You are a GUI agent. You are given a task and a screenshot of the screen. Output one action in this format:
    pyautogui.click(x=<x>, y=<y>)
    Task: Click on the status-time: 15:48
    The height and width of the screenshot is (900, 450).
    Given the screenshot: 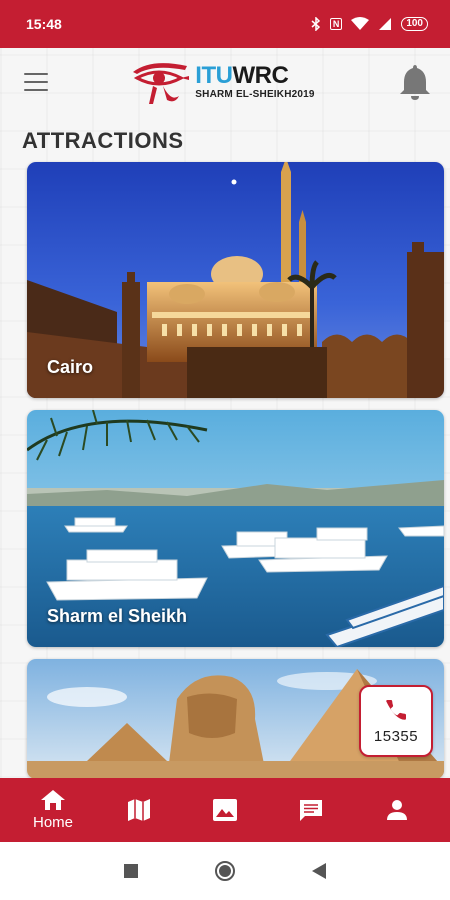 What is the action you would take?
    pyautogui.click(x=44, y=24)
    